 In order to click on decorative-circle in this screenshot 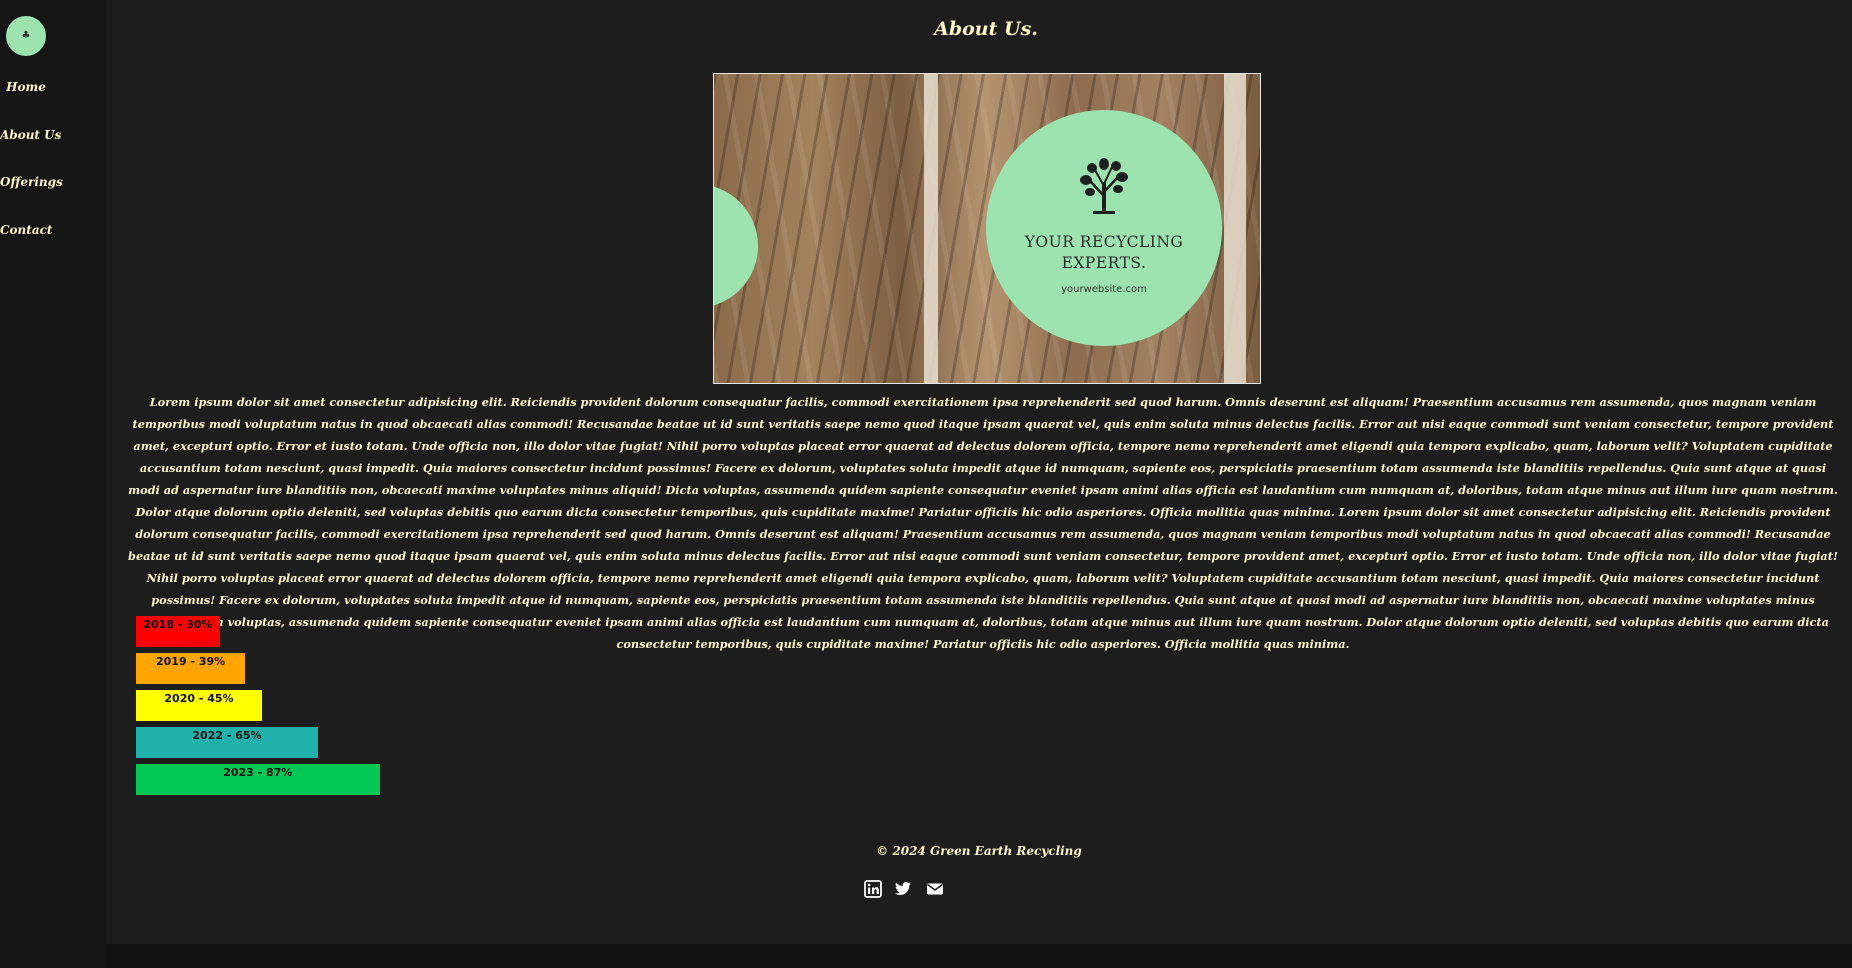, I will do `click(736, 246)`.